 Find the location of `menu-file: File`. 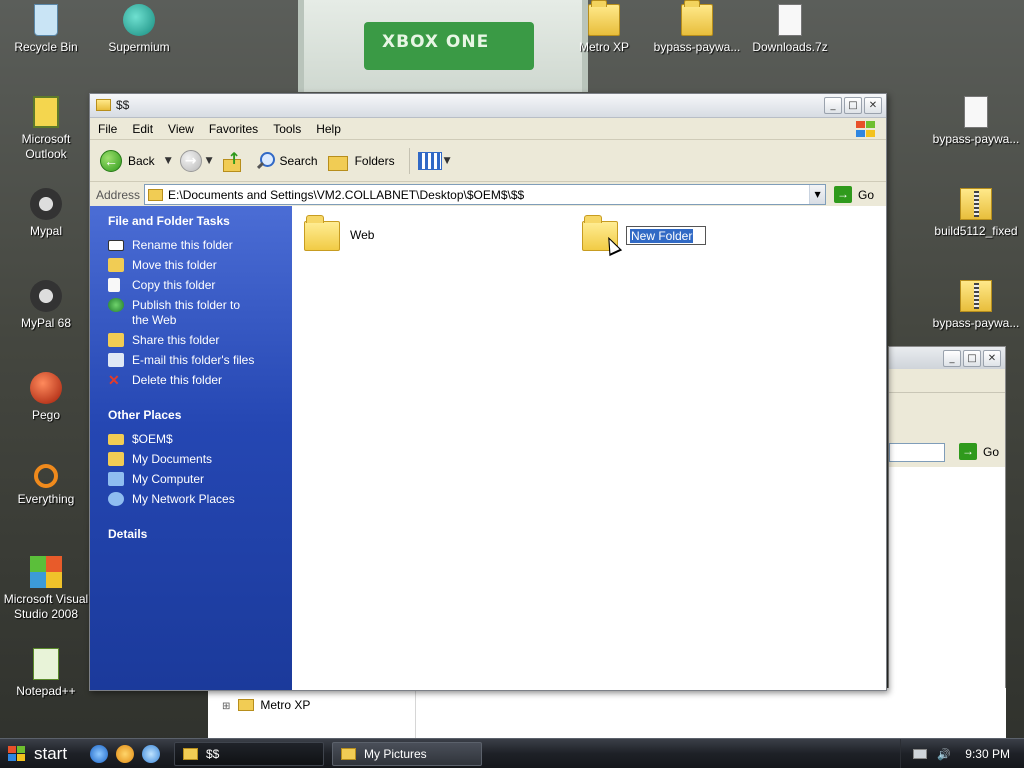

menu-file: File is located at coordinates (107, 129).